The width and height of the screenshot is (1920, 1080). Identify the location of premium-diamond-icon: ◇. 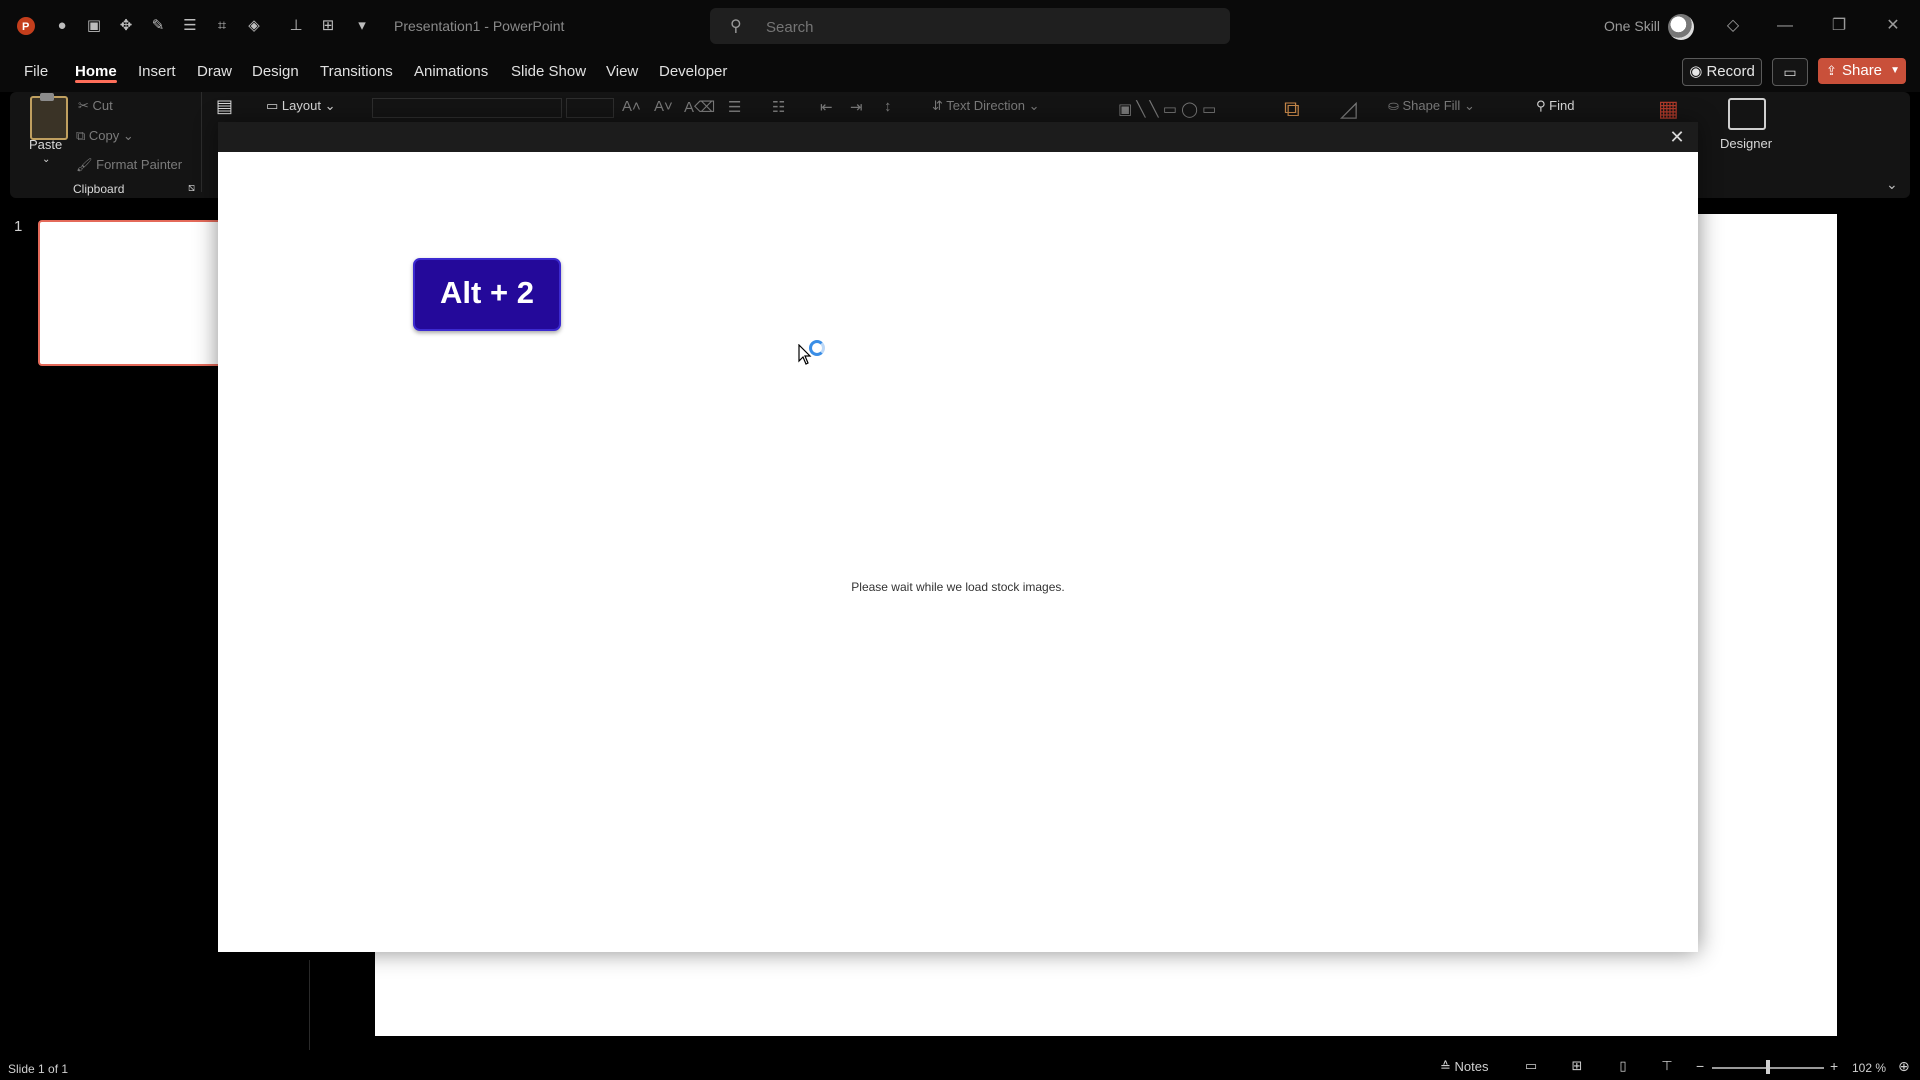
(1733, 26).